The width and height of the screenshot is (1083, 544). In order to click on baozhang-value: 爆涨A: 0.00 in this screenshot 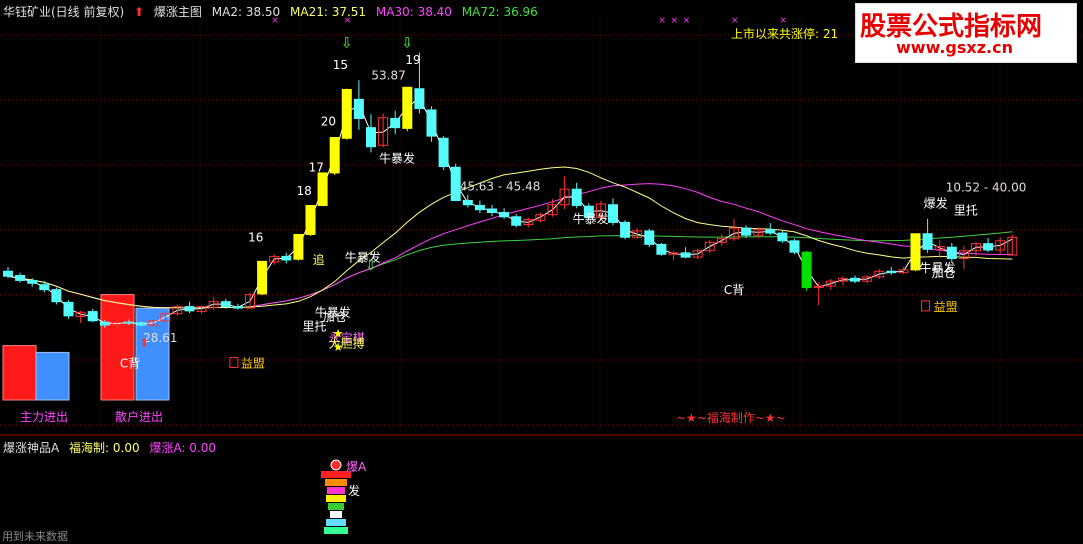, I will do `click(183, 448)`.